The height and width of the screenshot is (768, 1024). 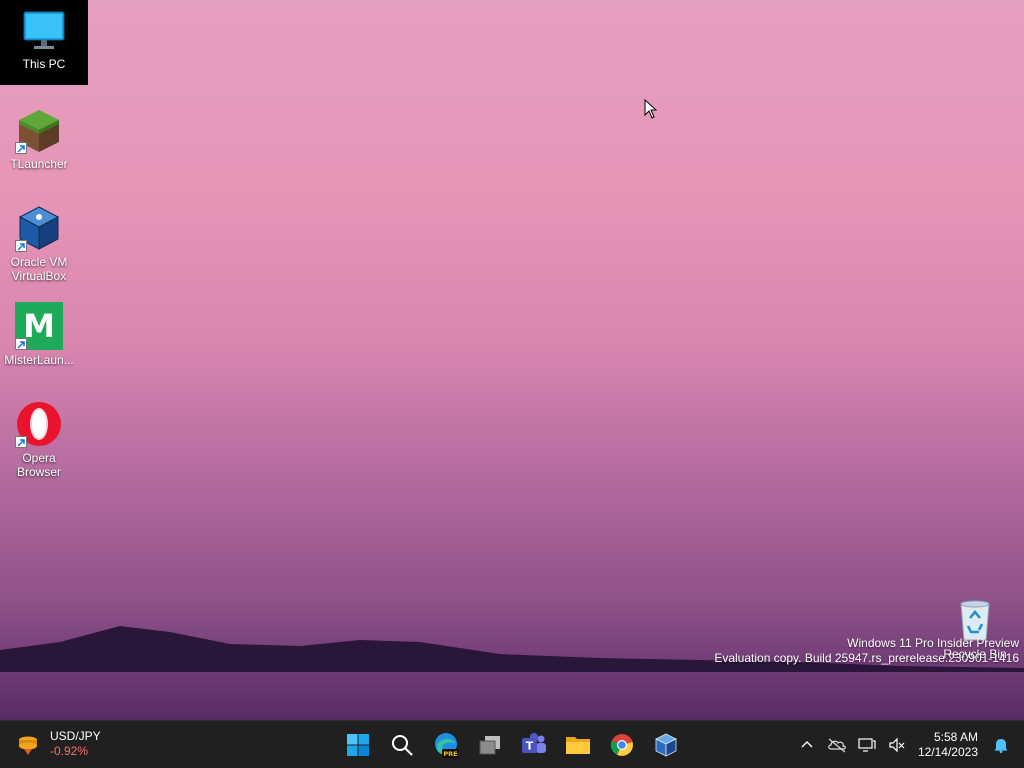 I want to click on chrome-button, so click(x=622, y=745).